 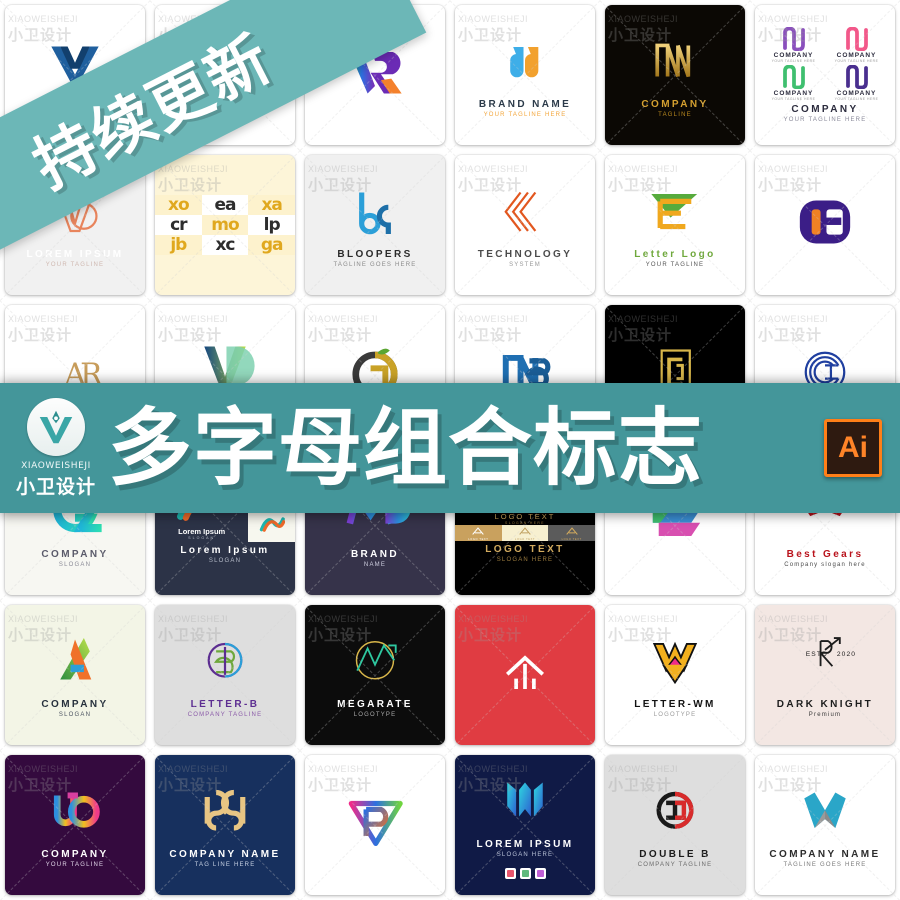 I want to click on logo-card: MEGARATE LOGOTYPE, so click(x=375, y=675).